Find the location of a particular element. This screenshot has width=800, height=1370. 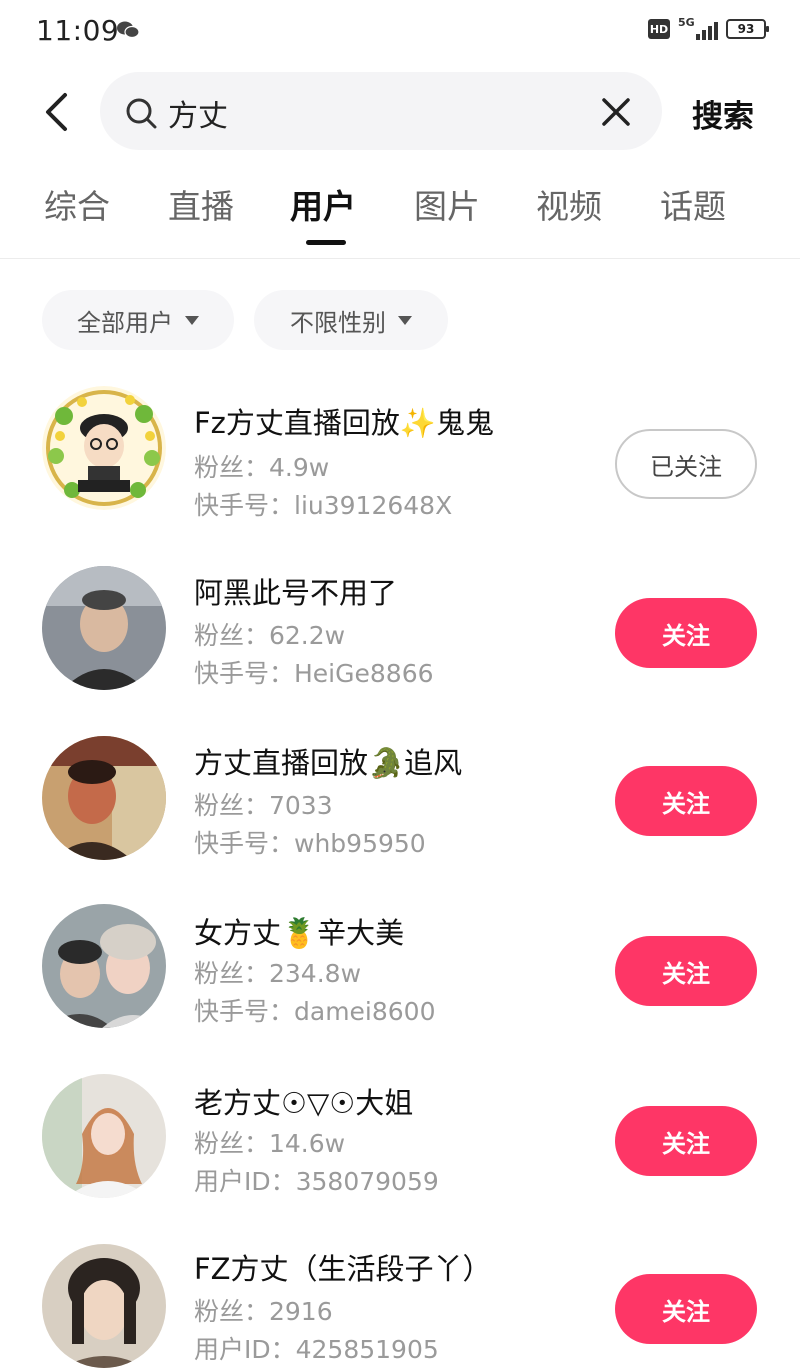

back-arrow-icon is located at coordinates (56, 112).